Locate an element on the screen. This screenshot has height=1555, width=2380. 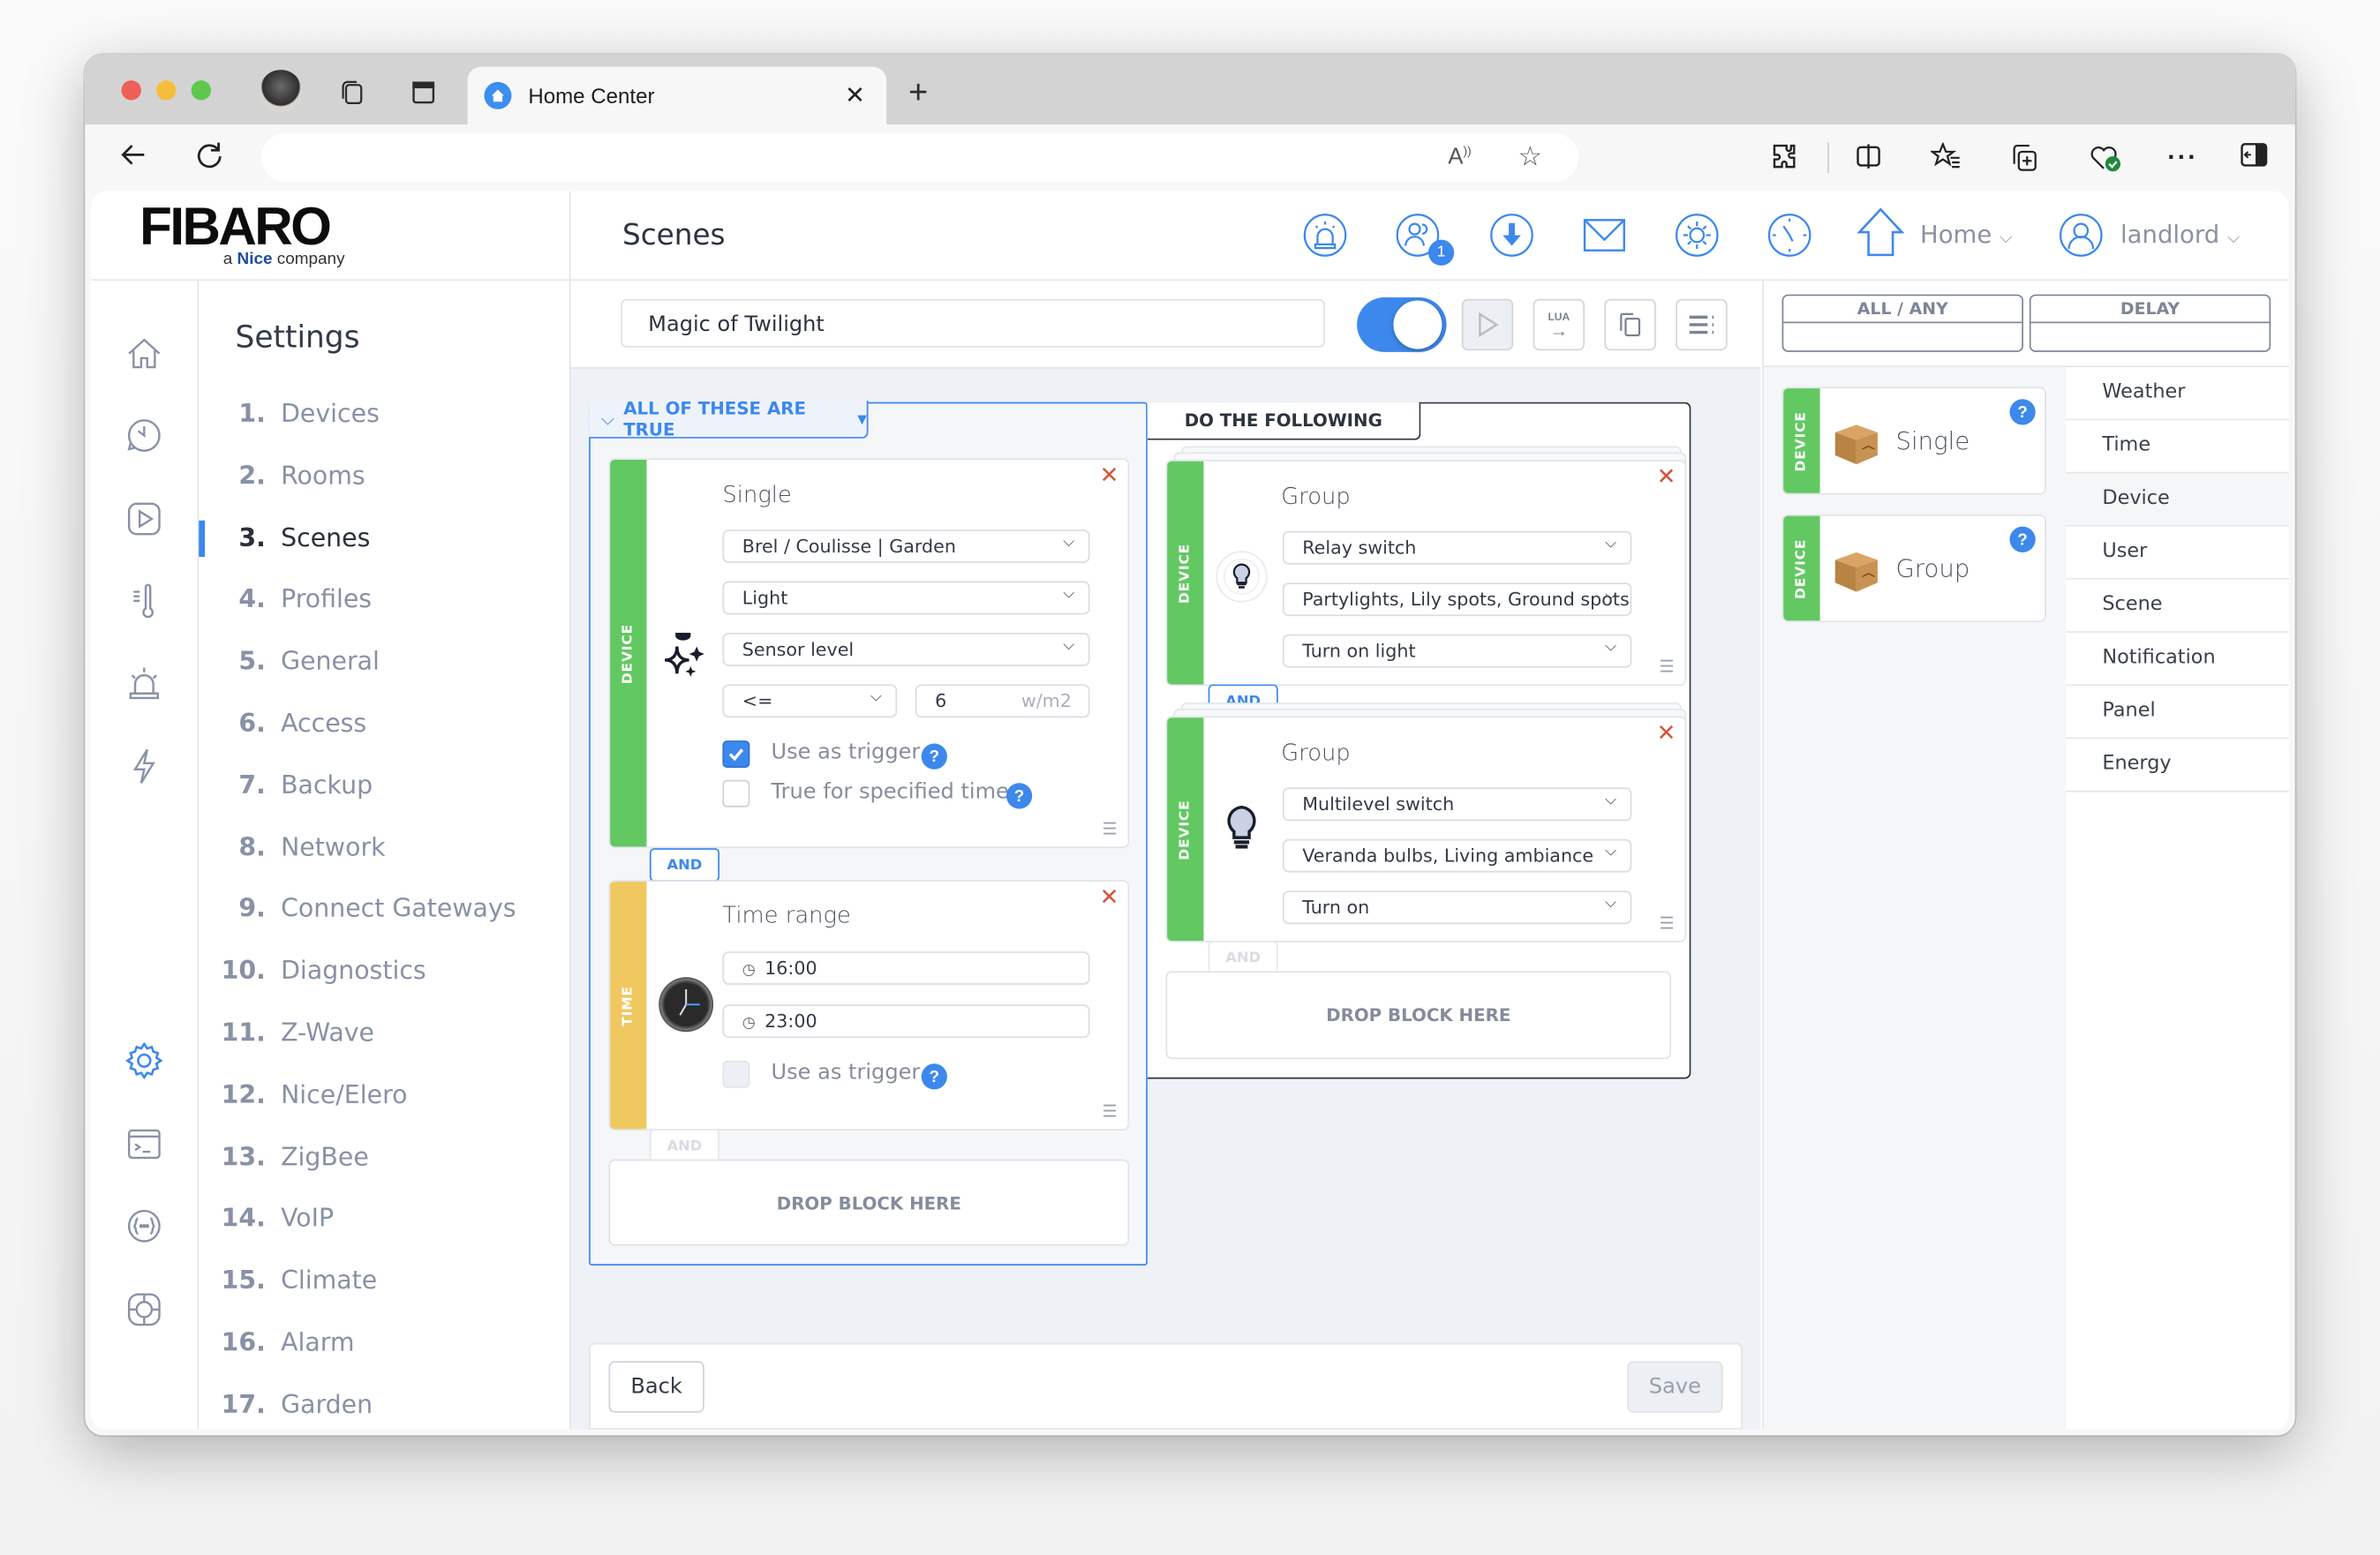
device-type-select: Relay switch ⌵ is located at coordinates (1457, 547).